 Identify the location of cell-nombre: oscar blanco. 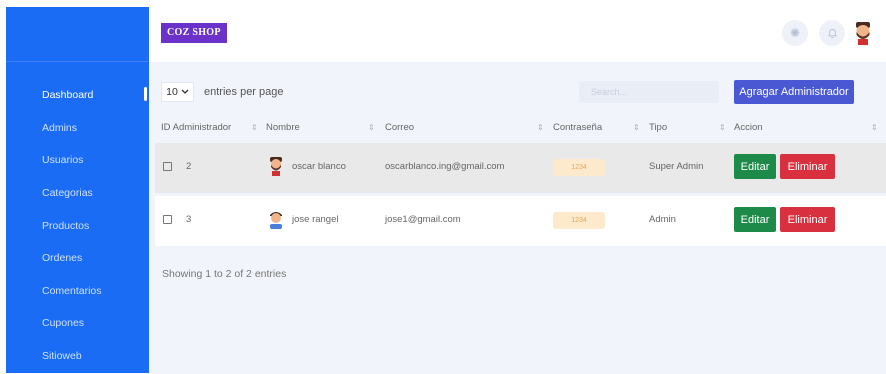
(319, 166).